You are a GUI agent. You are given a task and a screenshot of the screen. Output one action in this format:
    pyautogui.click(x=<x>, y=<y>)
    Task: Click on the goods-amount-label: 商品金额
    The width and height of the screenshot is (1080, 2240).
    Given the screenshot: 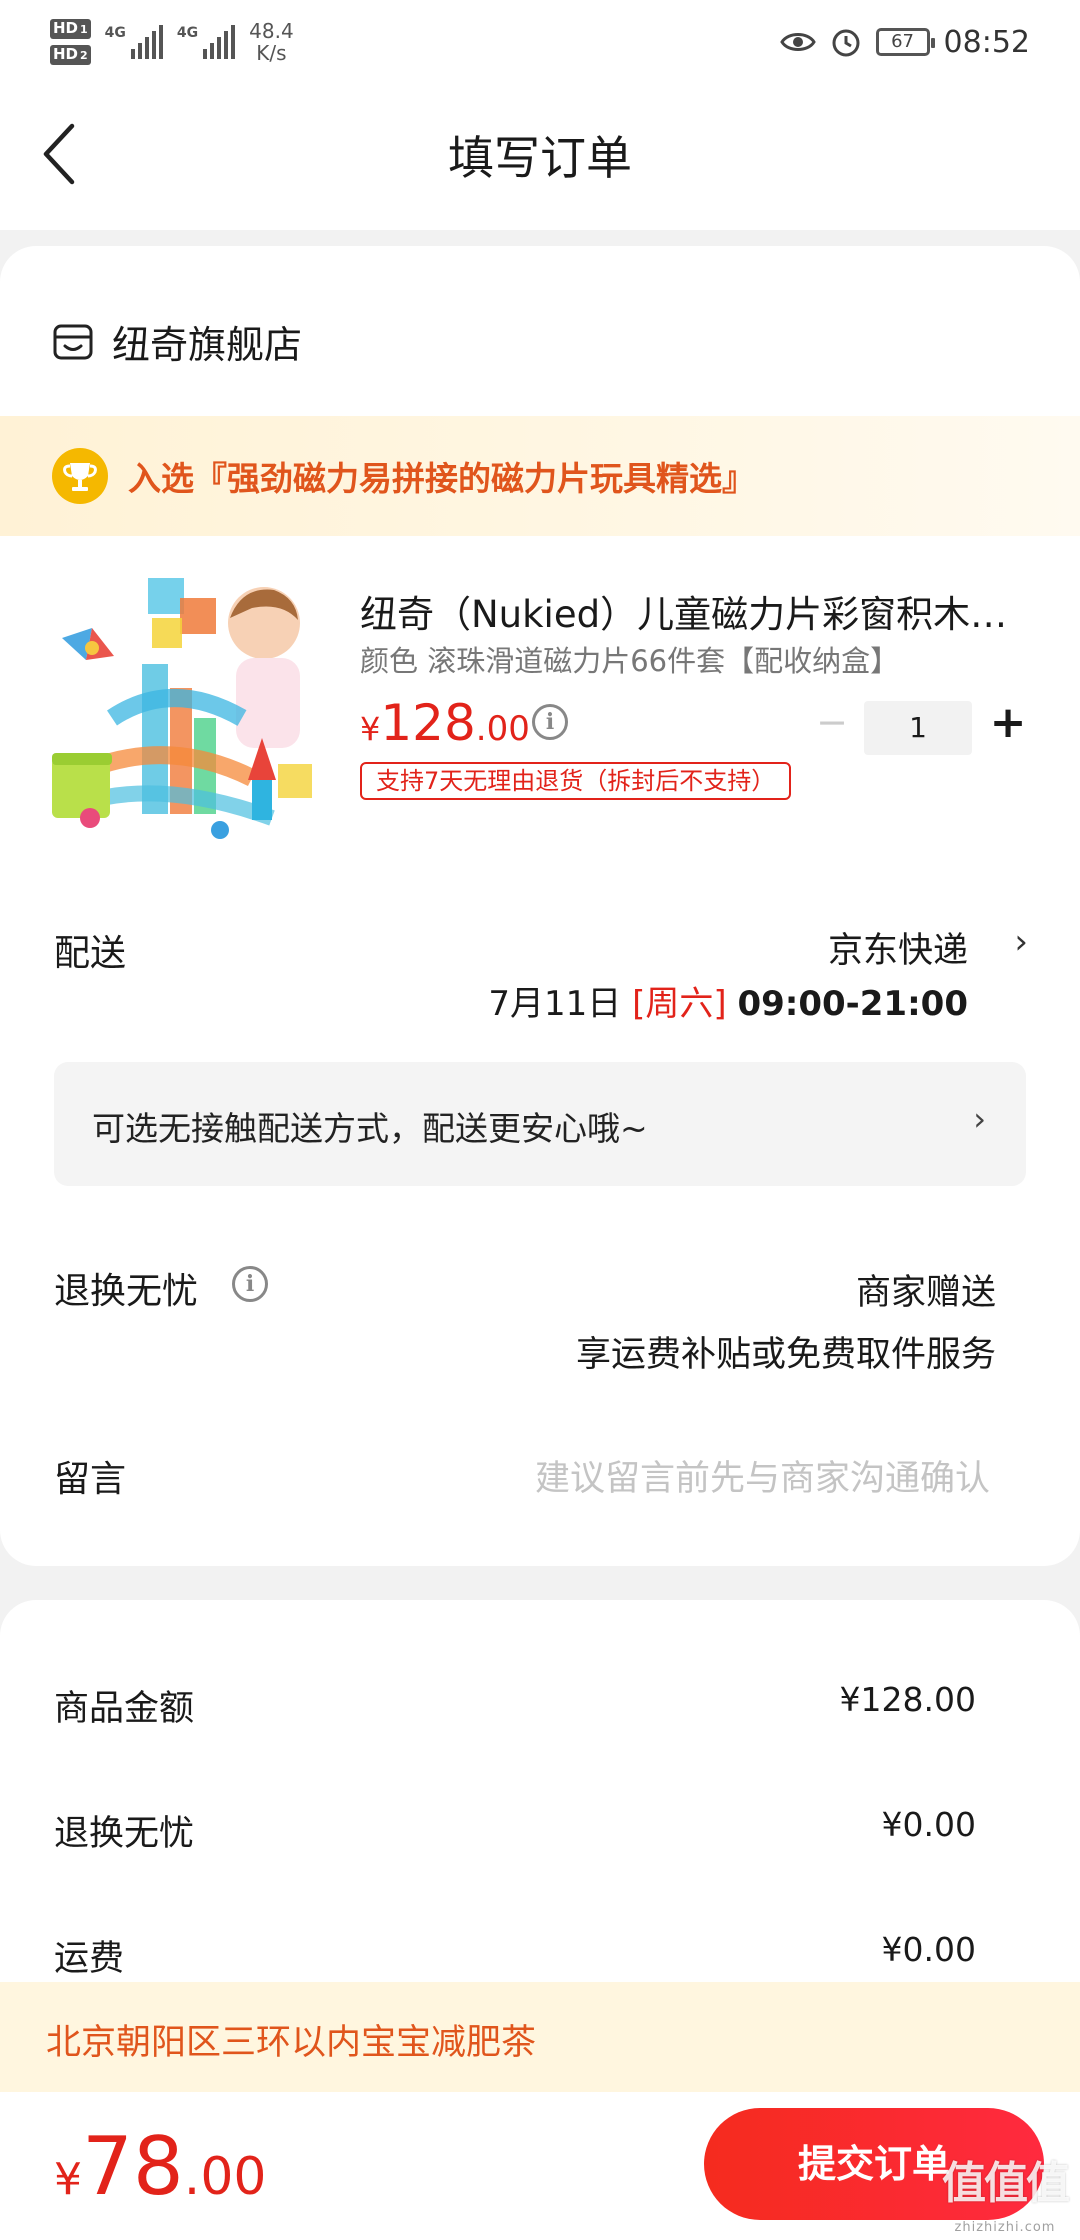 What is the action you would take?
    pyautogui.click(x=124, y=1709)
    